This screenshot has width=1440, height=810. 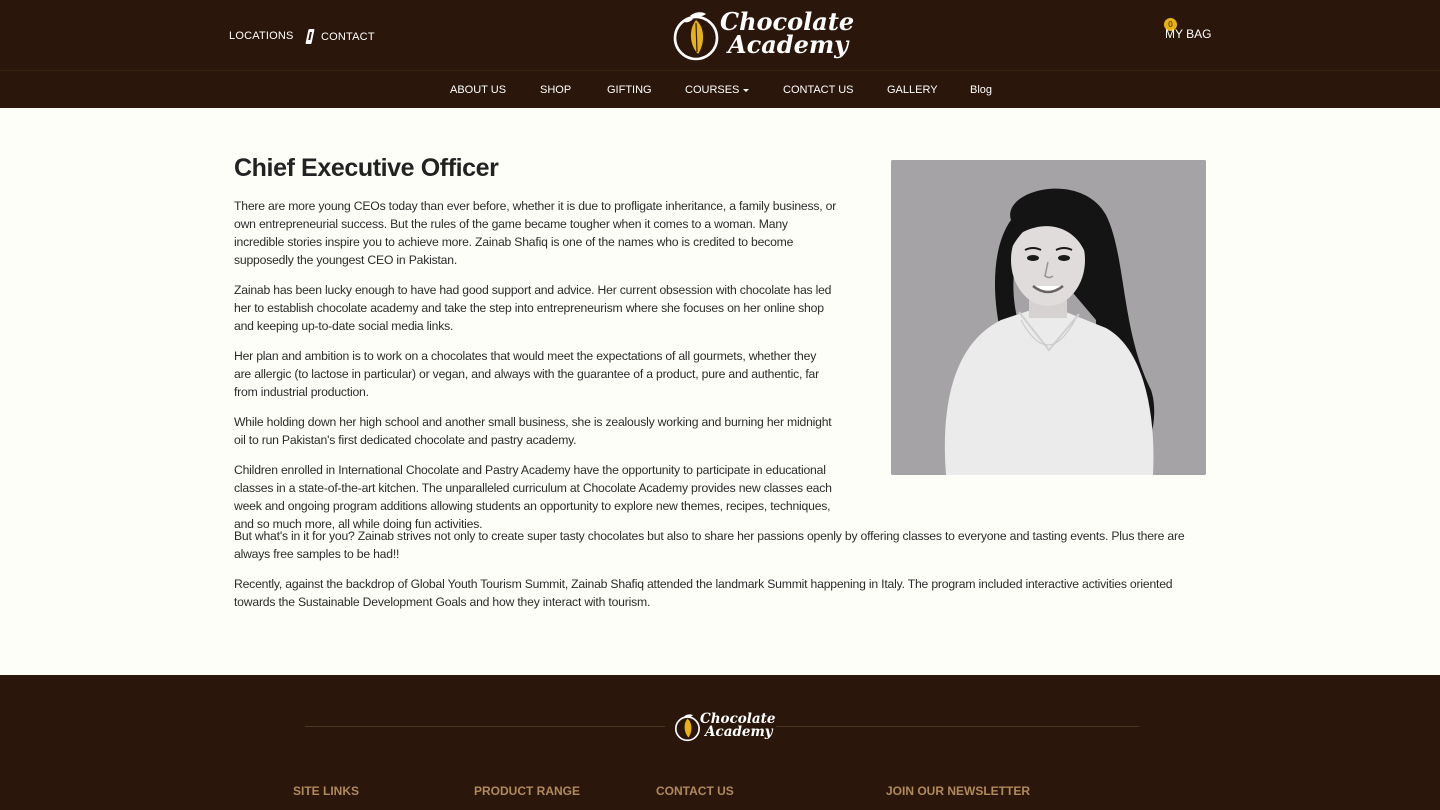 What do you see at coordinates (958, 791) in the screenshot?
I see `footer-heading-newsletter: JOIN OUR NEWSLETTER` at bounding box center [958, 791].